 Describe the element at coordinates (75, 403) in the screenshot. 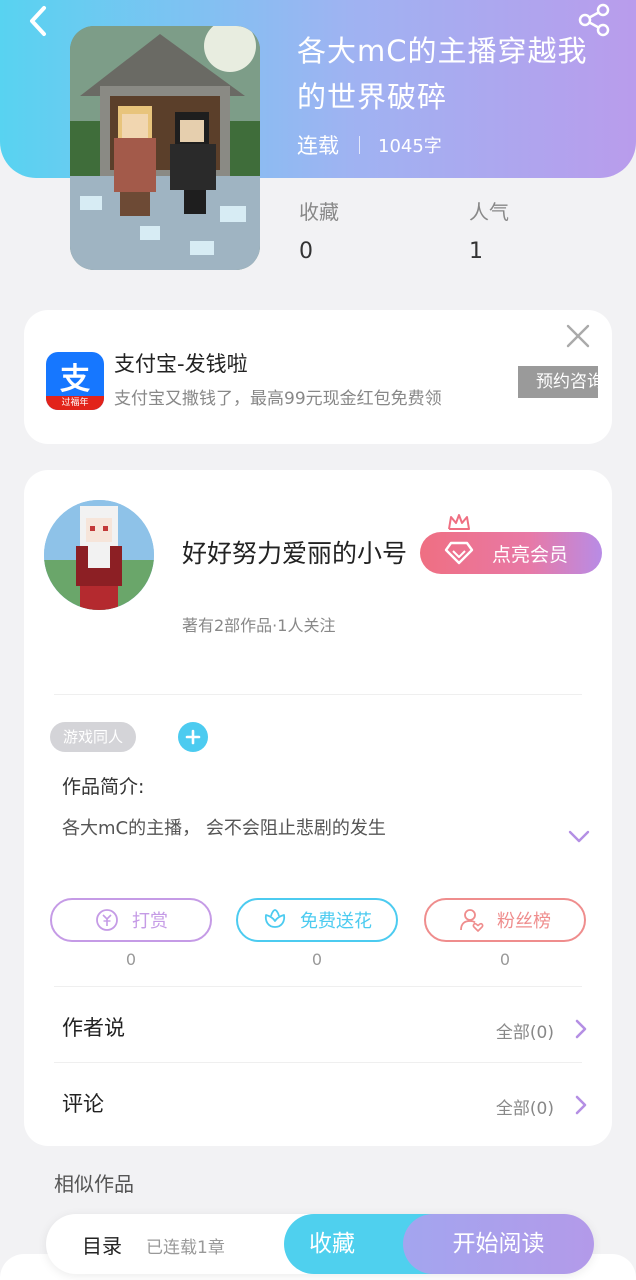

I see `ad-logo-sub: 过福年` at that location.